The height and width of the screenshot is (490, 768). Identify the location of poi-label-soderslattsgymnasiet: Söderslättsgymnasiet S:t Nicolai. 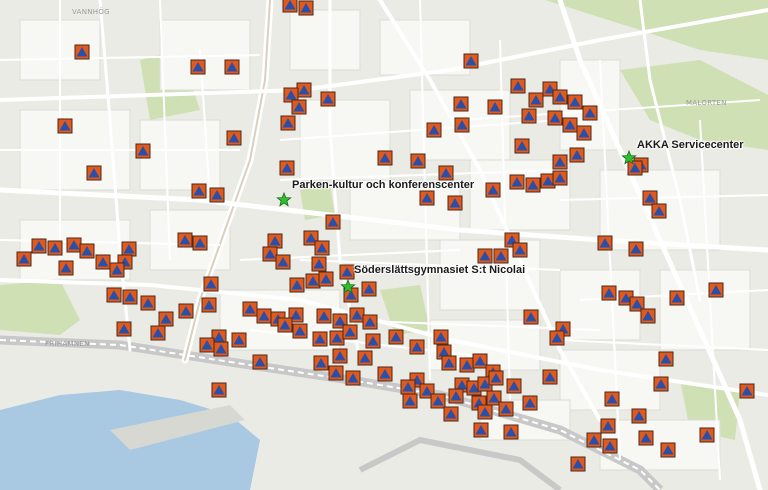
(439, 270).